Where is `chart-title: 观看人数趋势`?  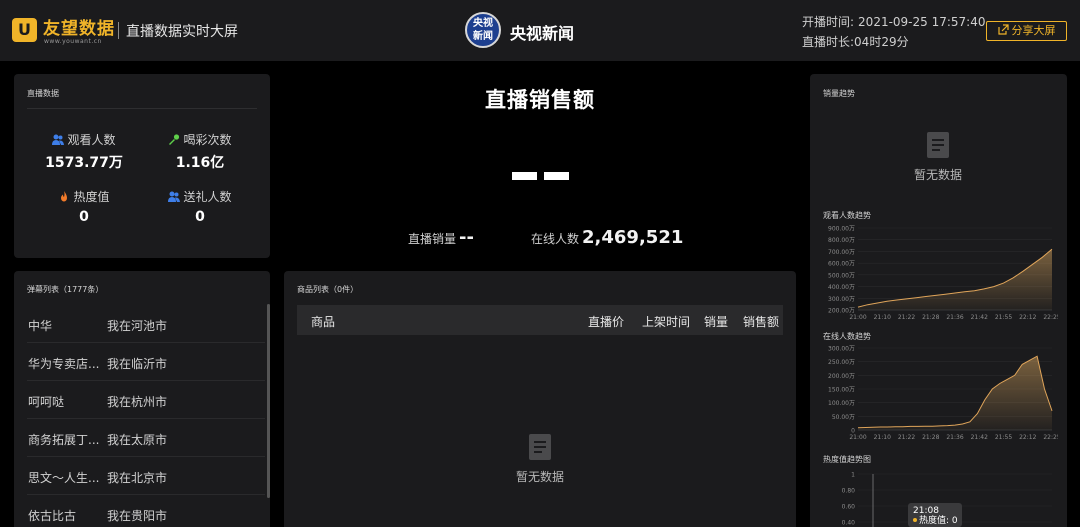
chart-title: 观看人数趋势 is located at coordinates (847, 215).